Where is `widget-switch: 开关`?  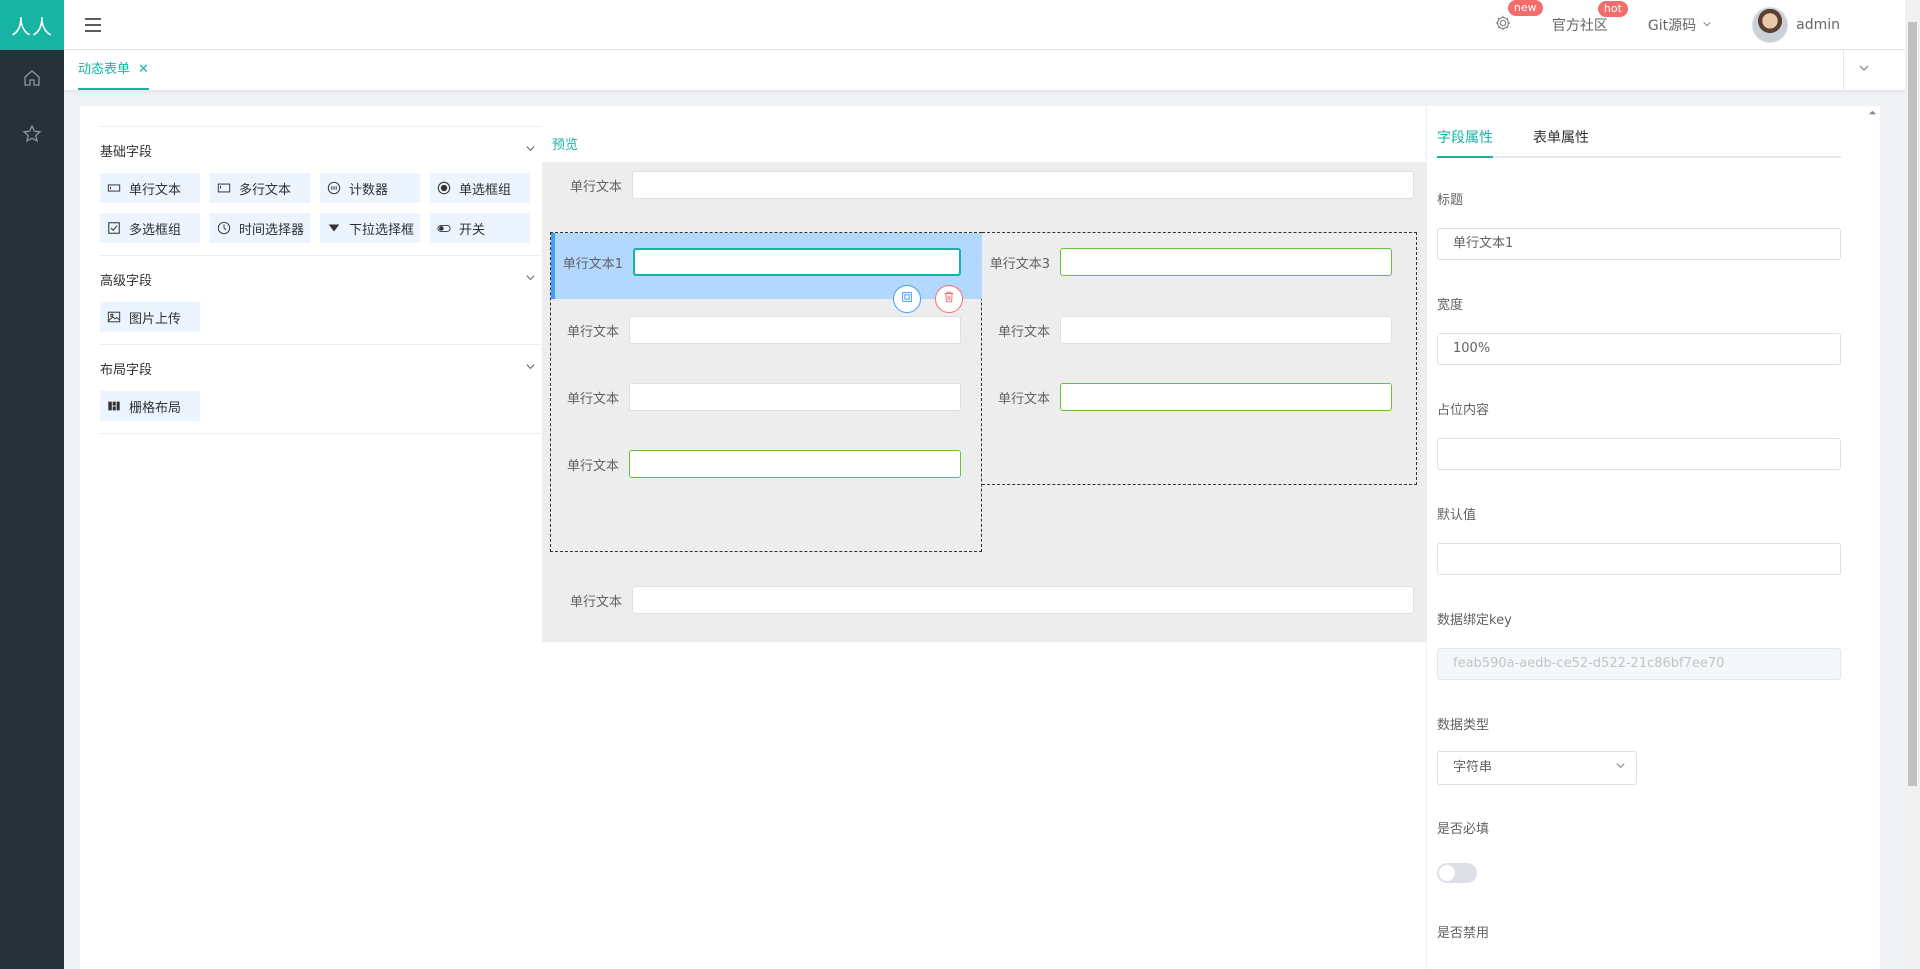
widget-switch: 开关 is located at coordinates (480, 228).